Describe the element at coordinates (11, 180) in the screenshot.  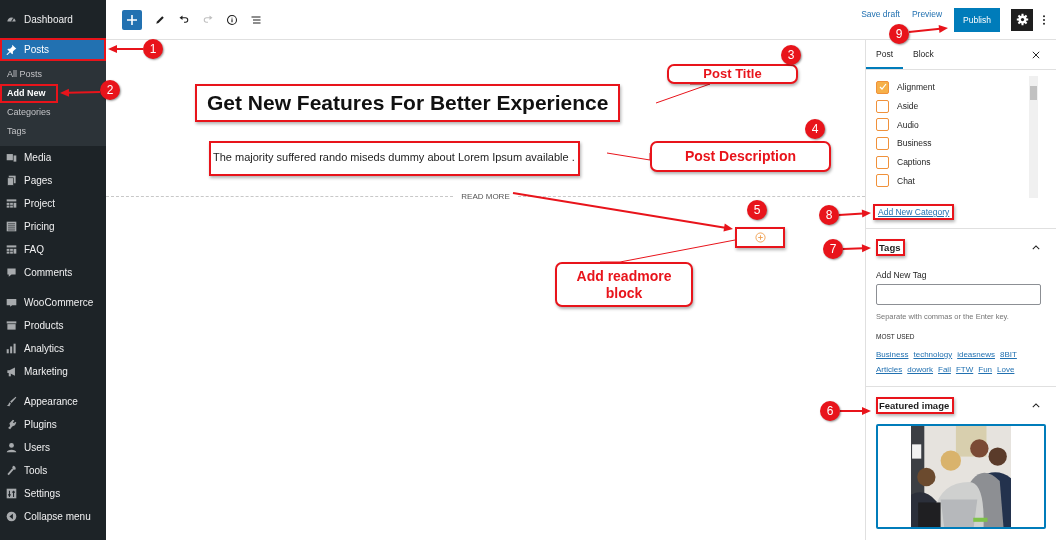
I see `pages-icon` at that location.